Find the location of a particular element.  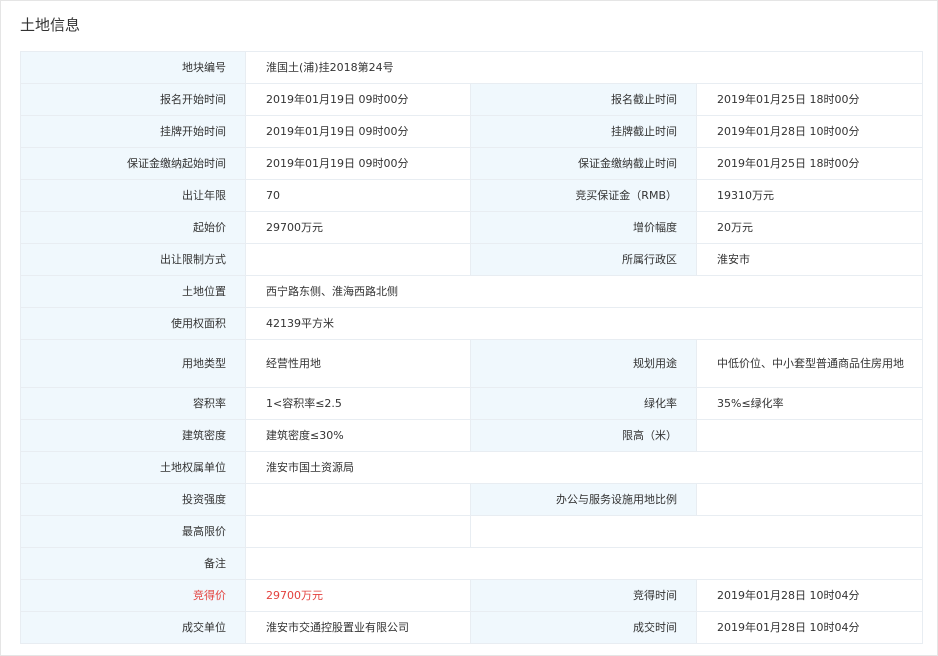

field-label: 增价幅度 is located at coordinates (583, 227).